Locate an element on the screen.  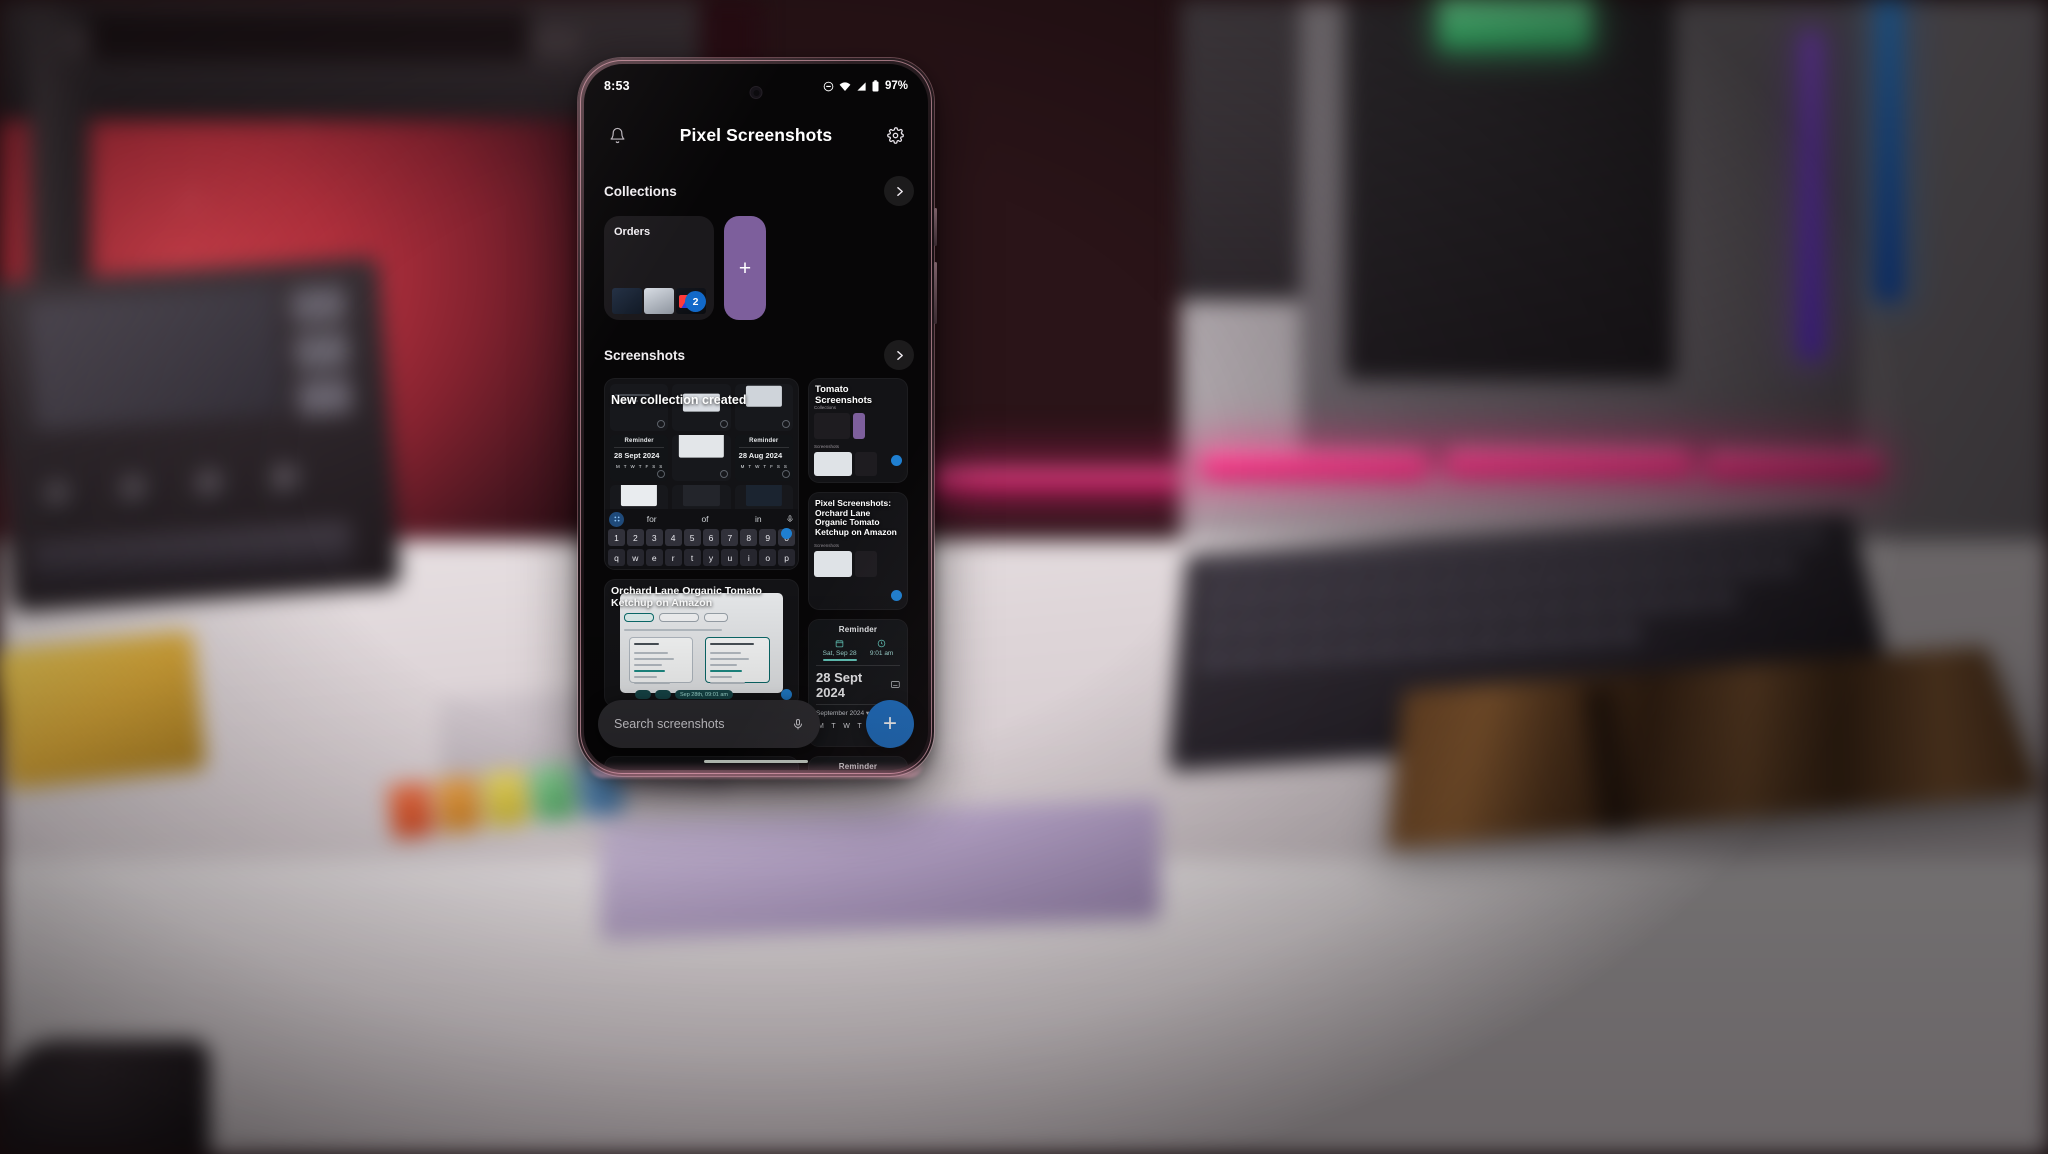
power-button is located at coordinates (935, 227).